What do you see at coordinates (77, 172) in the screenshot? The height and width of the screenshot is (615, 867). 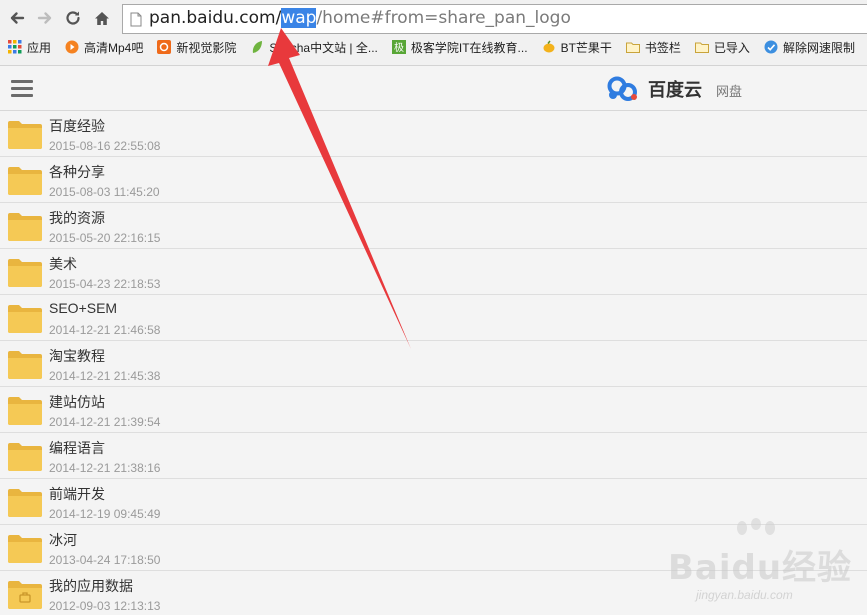 I see `file-name: 各种分享` at bounding box center [77, 172].